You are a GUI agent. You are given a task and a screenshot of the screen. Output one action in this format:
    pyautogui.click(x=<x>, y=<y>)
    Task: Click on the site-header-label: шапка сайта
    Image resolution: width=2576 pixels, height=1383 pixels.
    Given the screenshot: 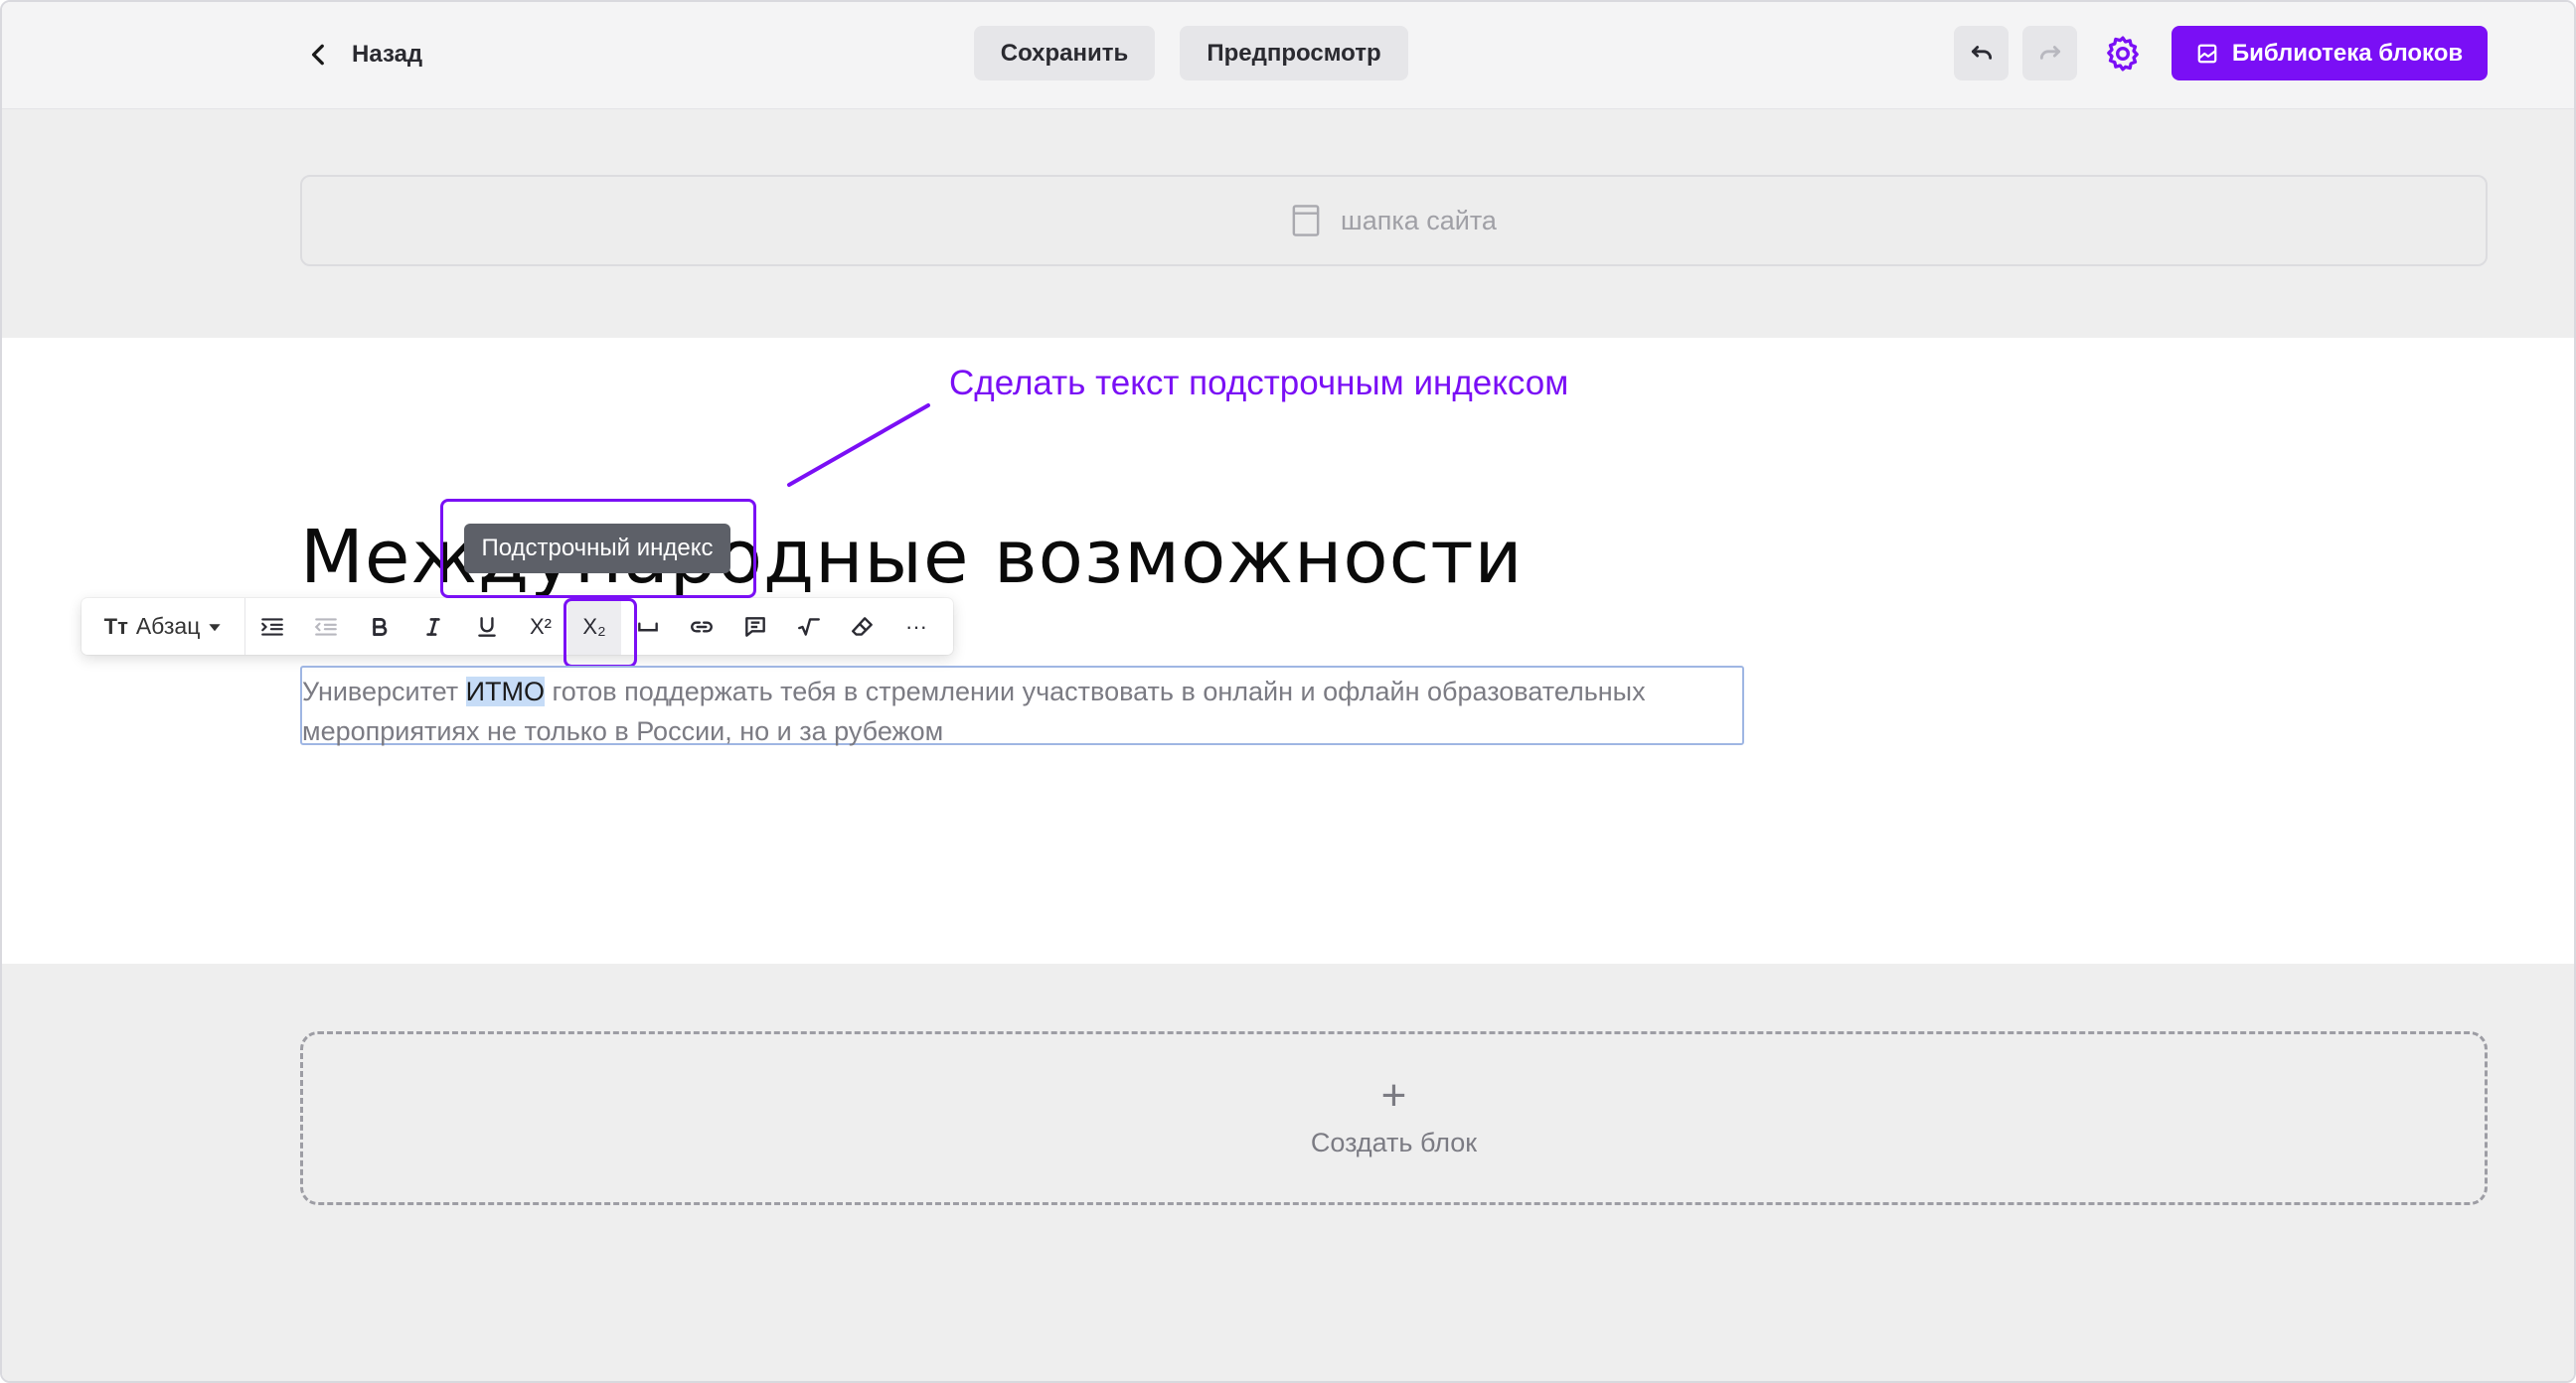 What is the action you would take?
    pyautogui.click(x=1419, y=220)
    